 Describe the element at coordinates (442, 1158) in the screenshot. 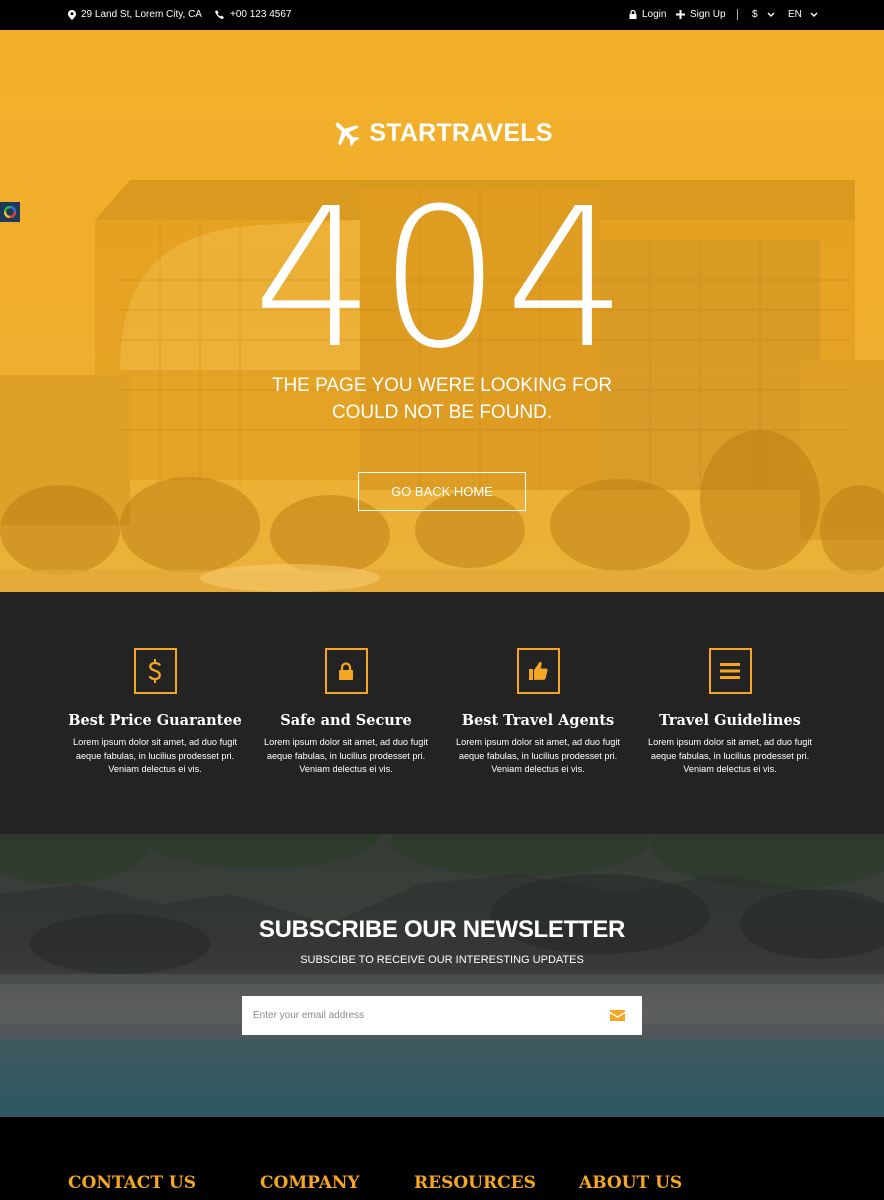

I see `footer: CONTACT US COMPANY RESOURCES ABOUT US` at that location.